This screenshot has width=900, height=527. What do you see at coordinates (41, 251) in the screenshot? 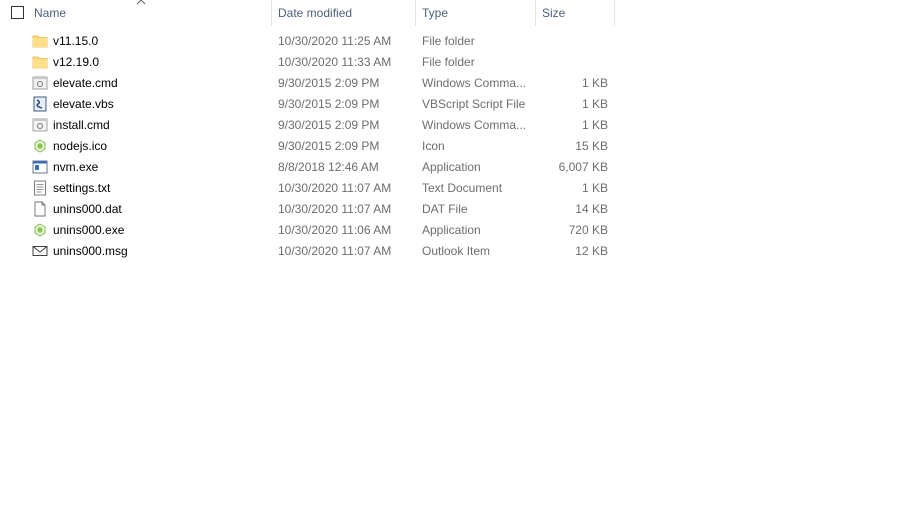
I see `envelope-icon` at bounding box center [41, 251].